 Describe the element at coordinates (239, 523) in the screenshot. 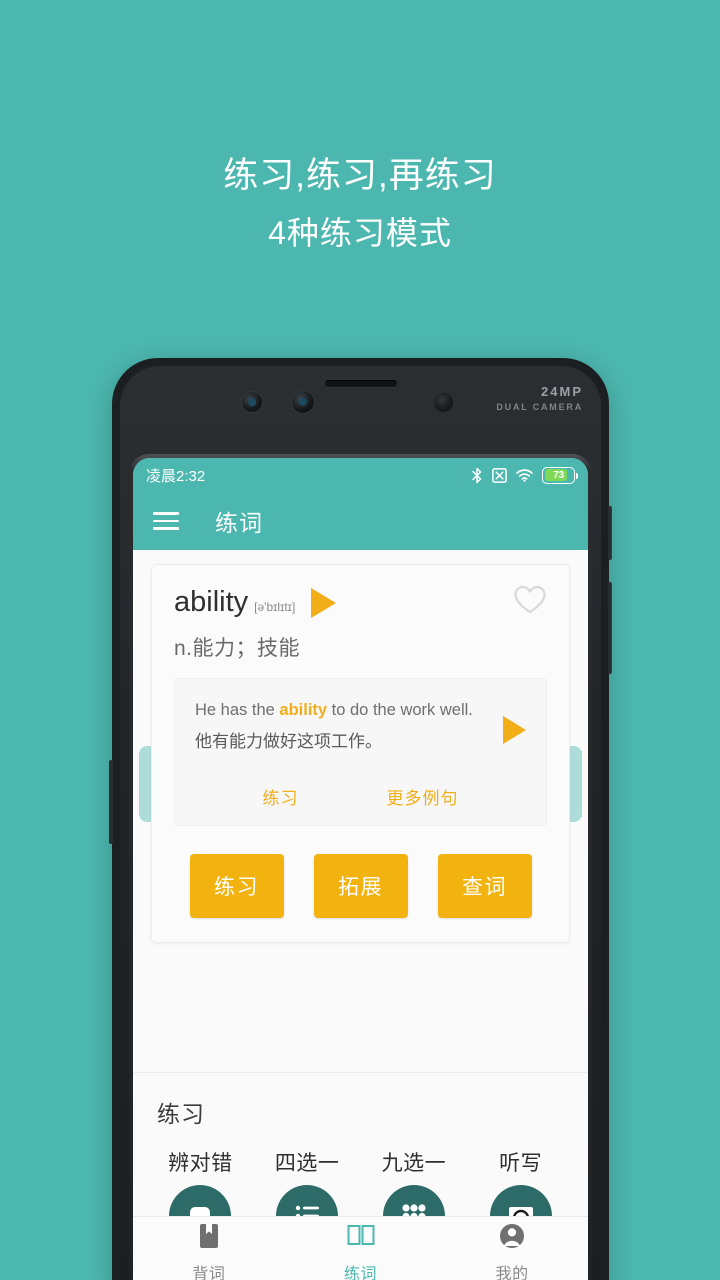

I see `page-title: 练词` at that location.